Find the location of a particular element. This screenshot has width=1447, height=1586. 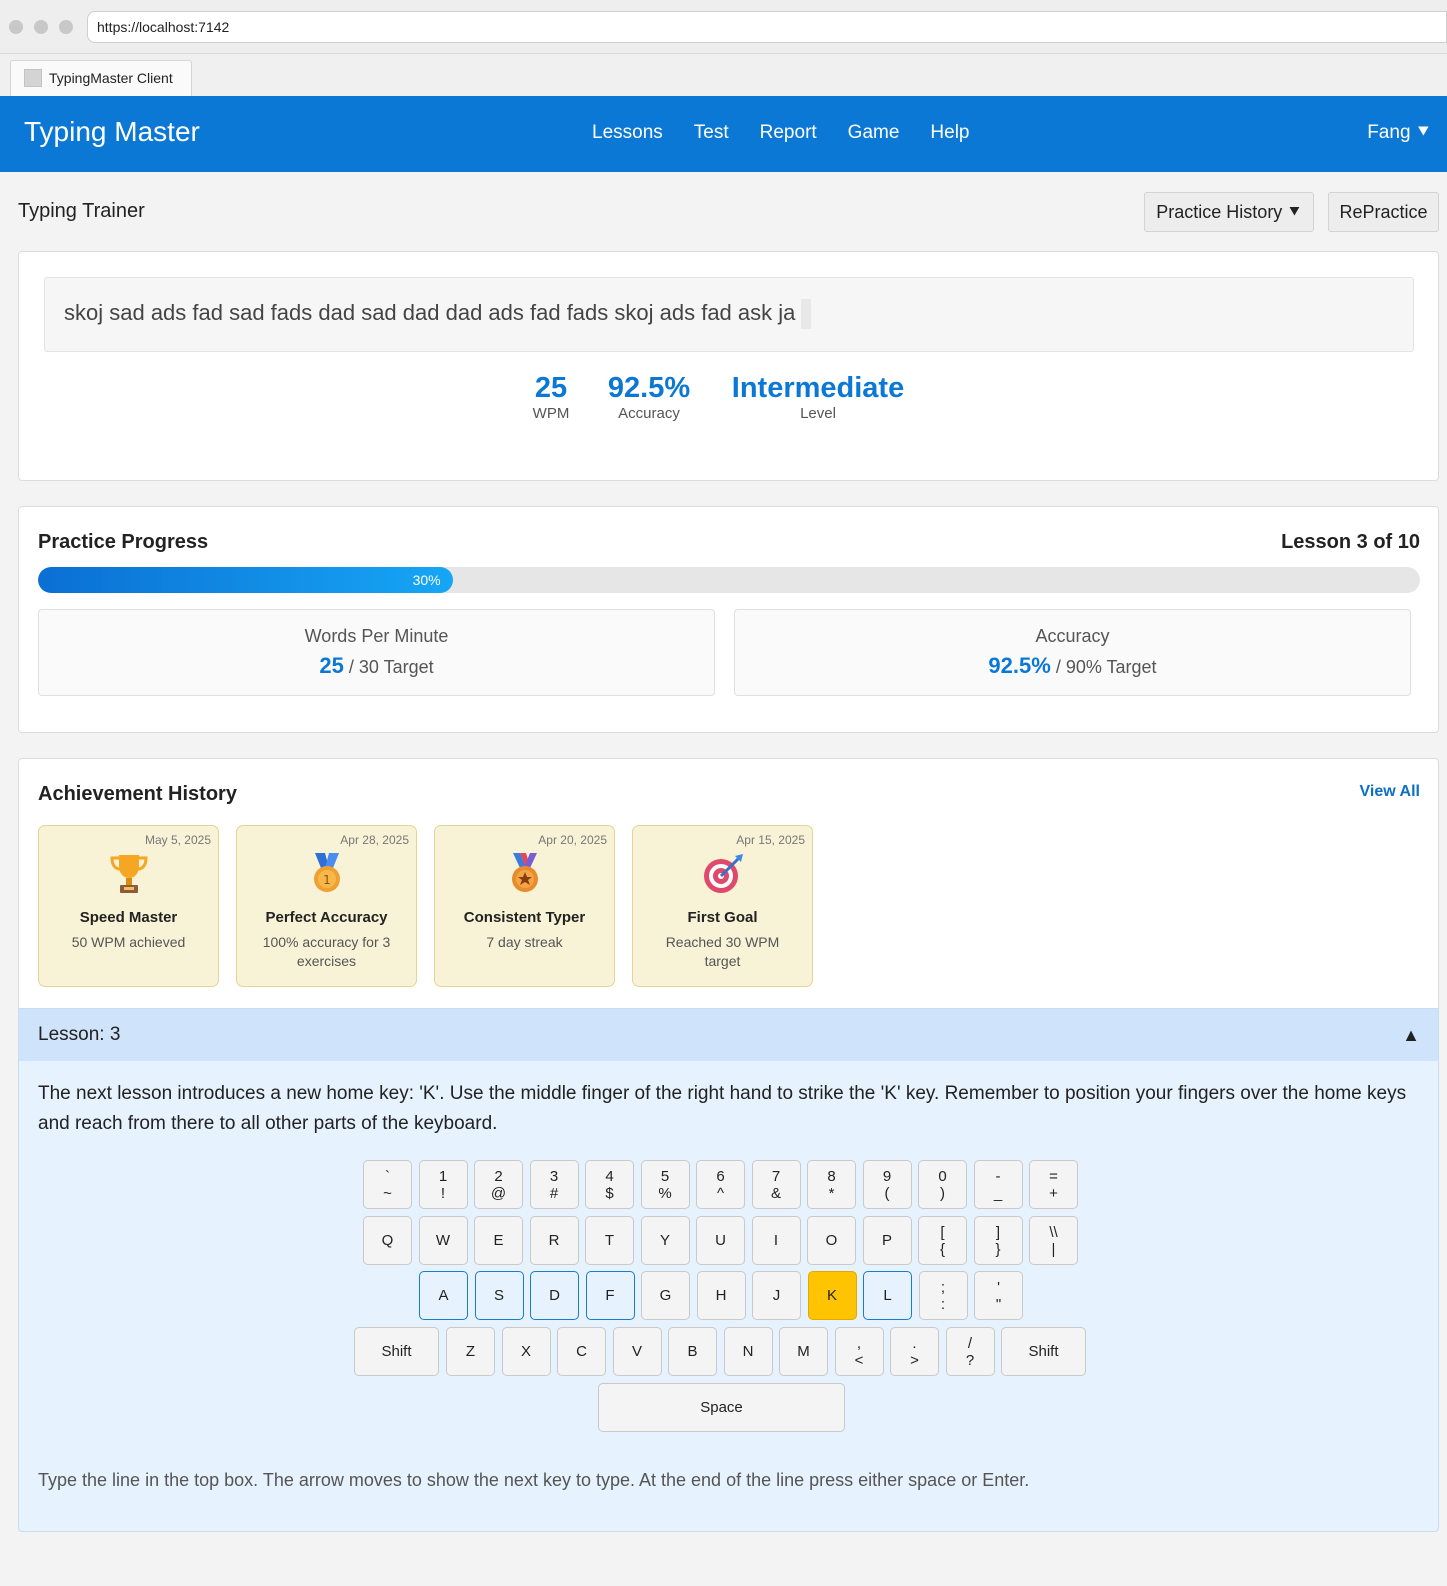

key-8: 8 * is located at coordinates (831, 1184).